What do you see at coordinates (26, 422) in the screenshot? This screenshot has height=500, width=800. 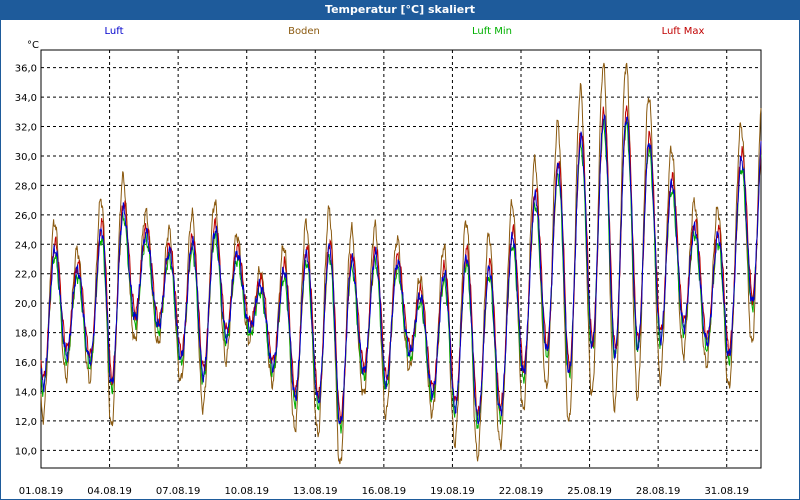 I see `y-tick-label: 12,0` at bounding box center [26, 422].